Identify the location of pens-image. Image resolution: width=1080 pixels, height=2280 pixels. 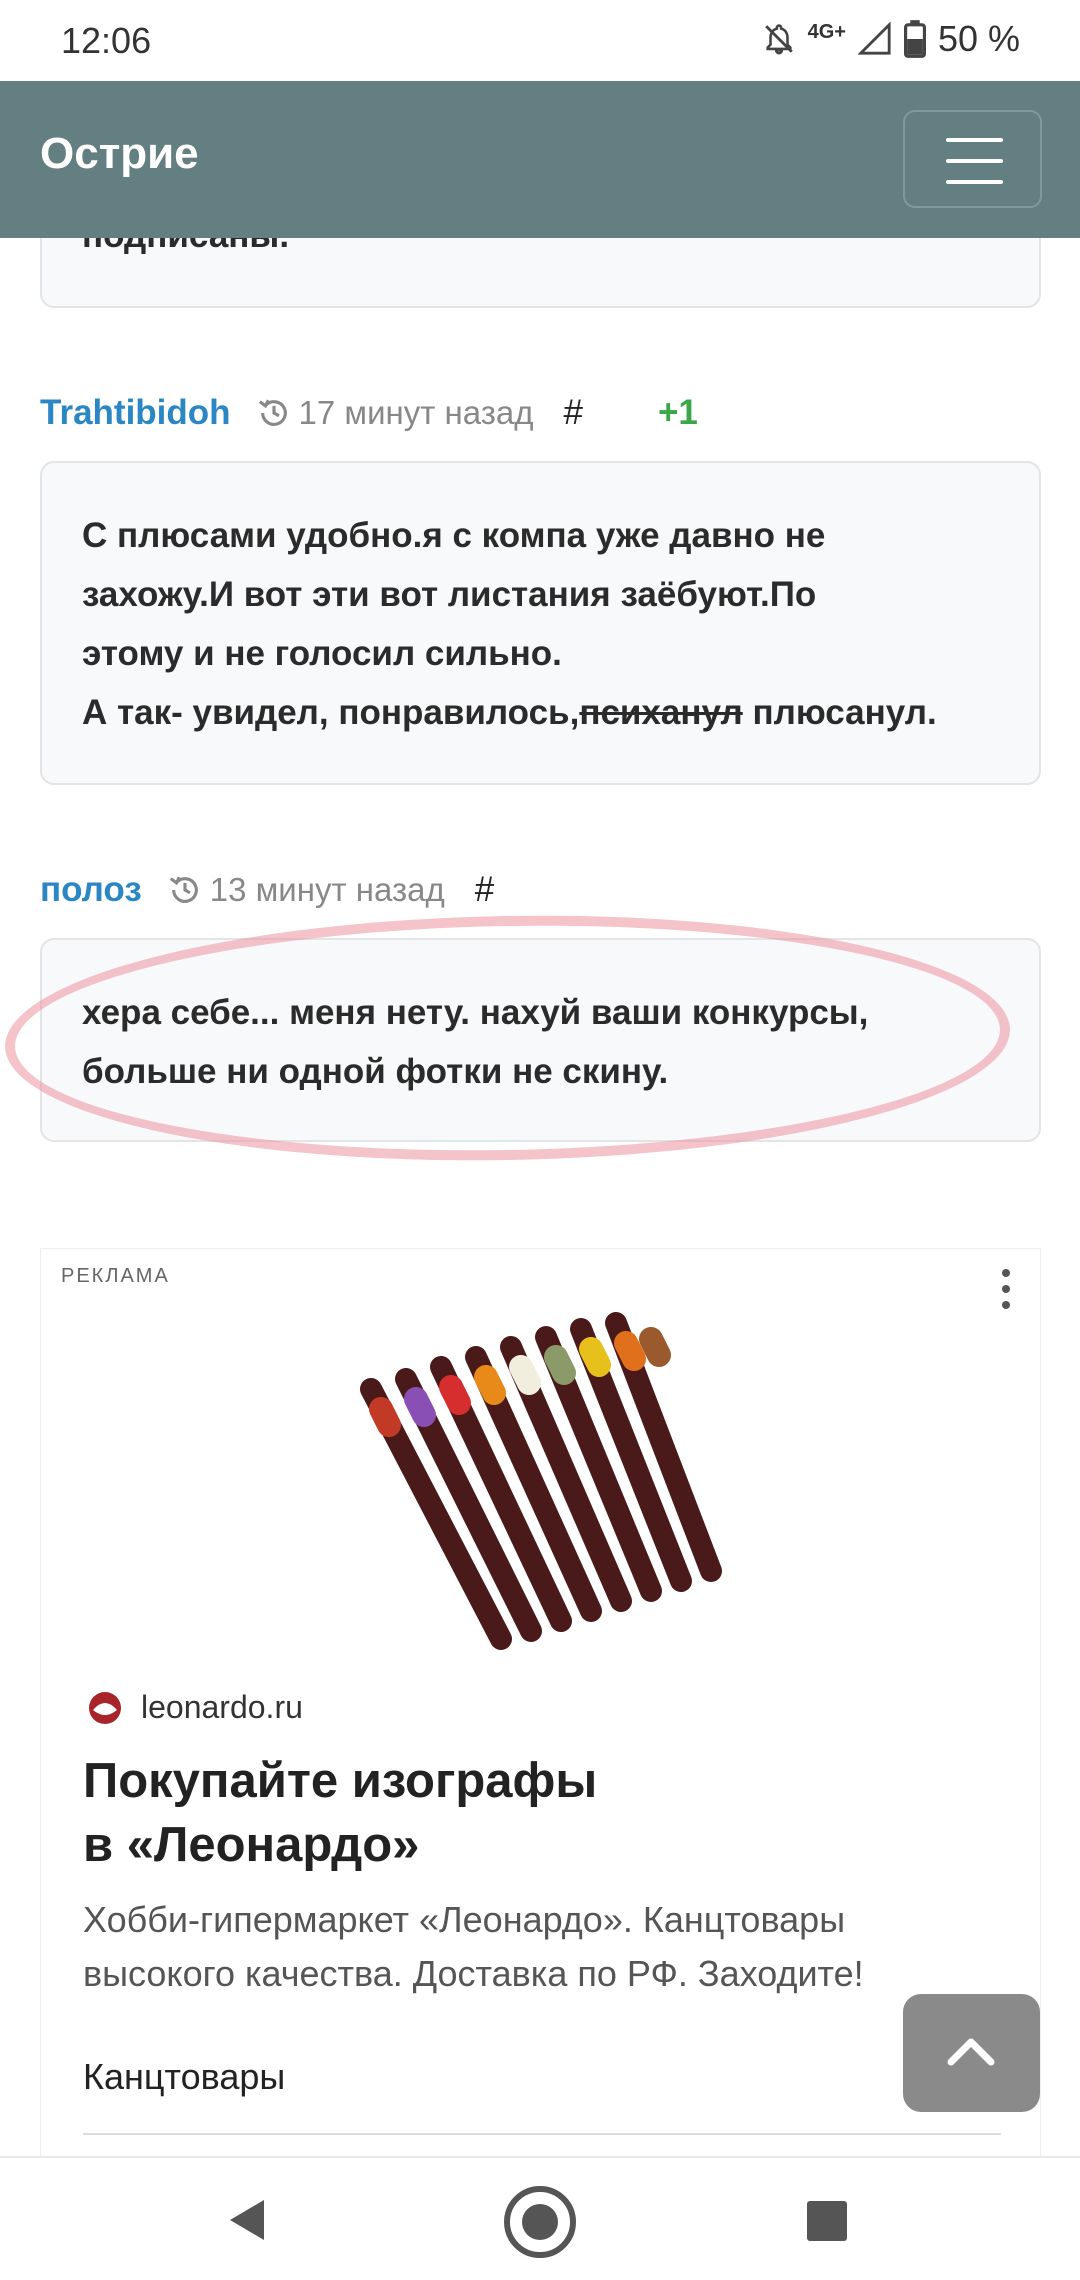
(571, 1489).